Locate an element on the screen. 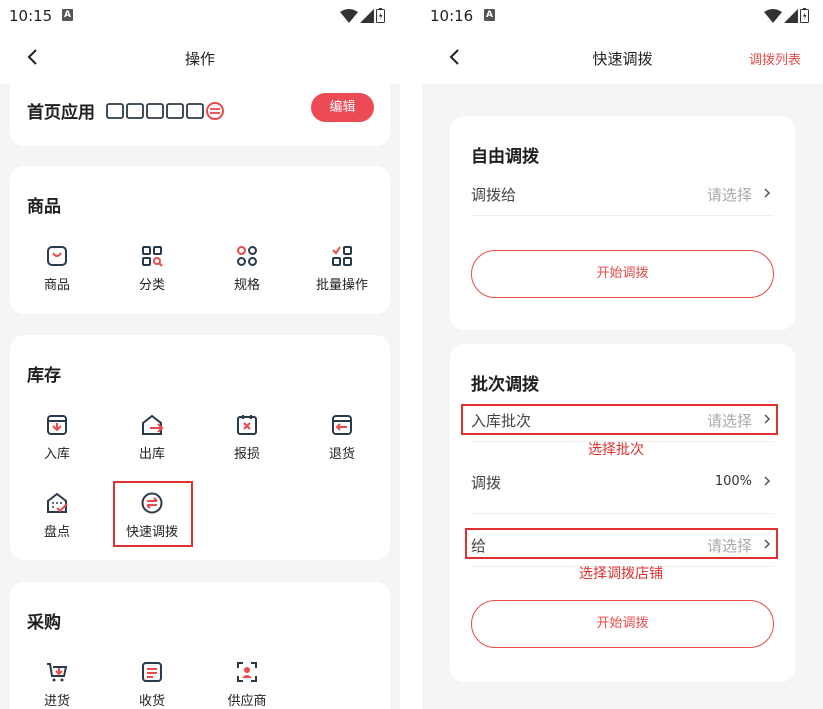 This screenshot has width=823, height=709. transfer-to-row: 调拨给 请选择 is located at coordinates (622, 194).